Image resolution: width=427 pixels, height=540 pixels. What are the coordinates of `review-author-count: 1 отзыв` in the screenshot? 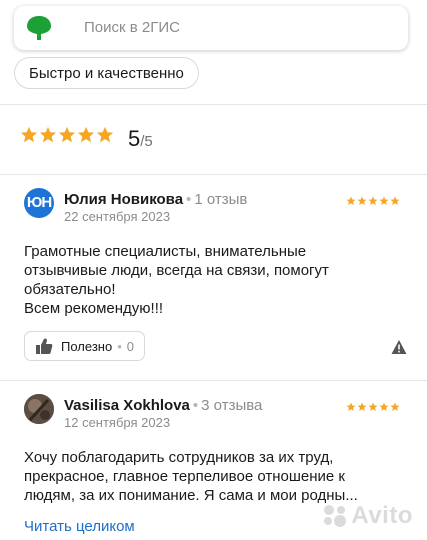 It's located at (221, 199).